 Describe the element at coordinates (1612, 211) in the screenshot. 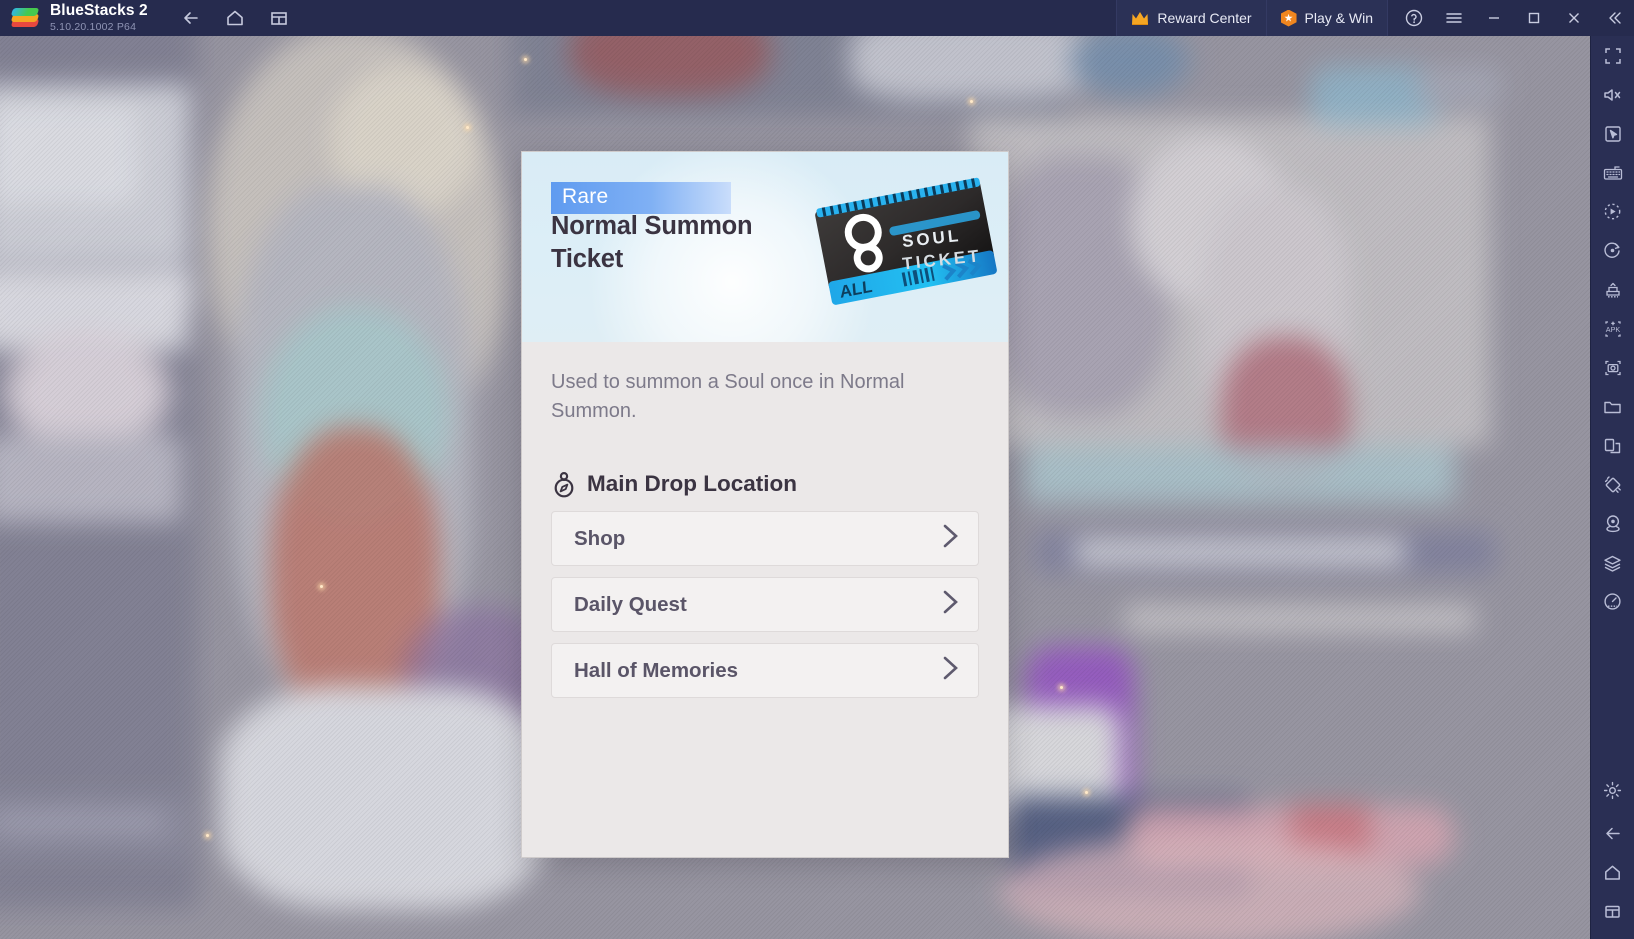

I see `macro-play-icon` at that location.